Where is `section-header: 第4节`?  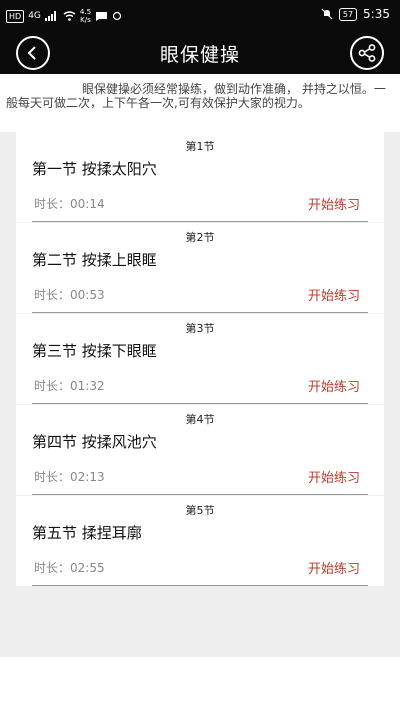 section-header: 第4节 is located at coordinates (200, 419).